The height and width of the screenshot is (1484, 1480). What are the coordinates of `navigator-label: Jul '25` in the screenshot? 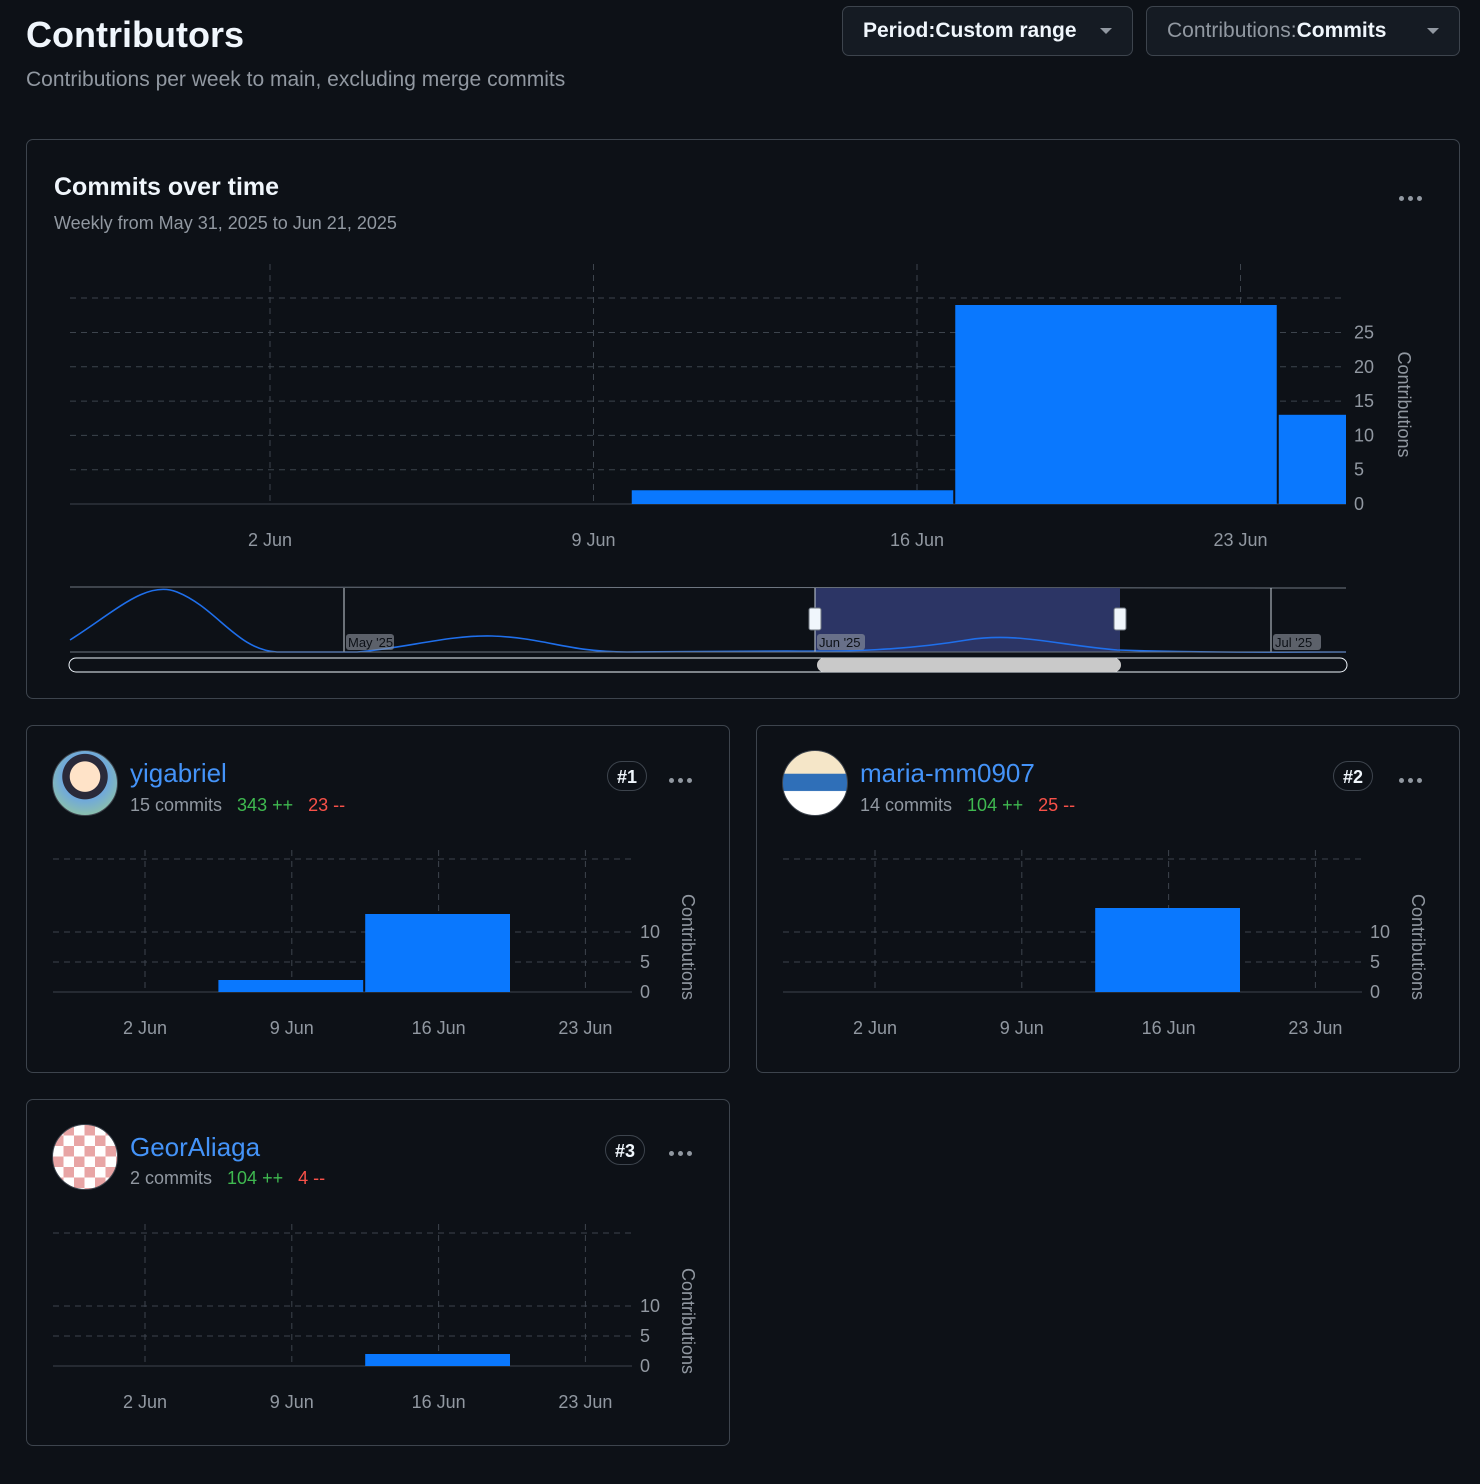 It's located at (1293, 642).